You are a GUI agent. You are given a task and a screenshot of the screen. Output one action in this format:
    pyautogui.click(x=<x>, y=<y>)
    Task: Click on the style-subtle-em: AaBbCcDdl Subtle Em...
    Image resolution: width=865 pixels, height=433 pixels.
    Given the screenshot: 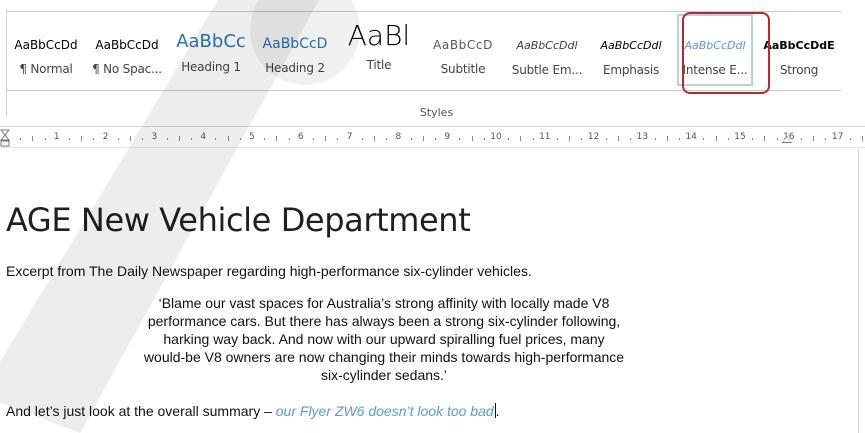 What is the action you would take?
    pyautogui.click(x=547, y=51)
    